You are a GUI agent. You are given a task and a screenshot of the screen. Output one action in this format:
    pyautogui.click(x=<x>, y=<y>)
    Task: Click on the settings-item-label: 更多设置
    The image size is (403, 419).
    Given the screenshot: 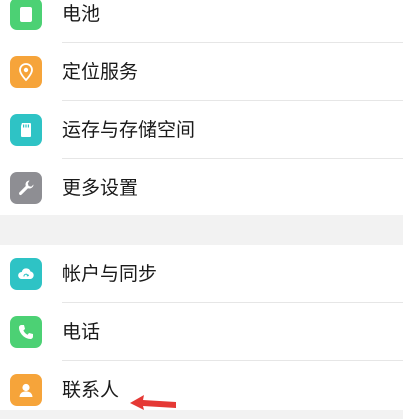 What is the action you would take?
    pyautogui.click(x=100, y=188)
    